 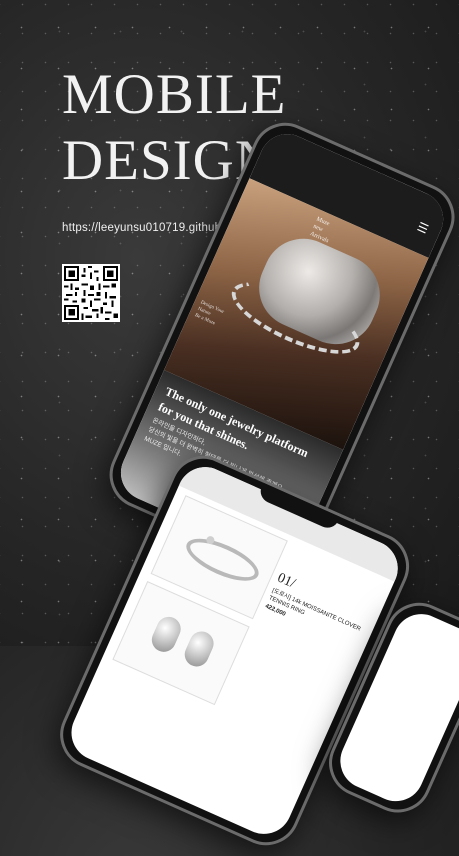 What do you see at coordinates (222, 560) in the screenshot?
I see `ring-image` at bounding box center [222, 560].